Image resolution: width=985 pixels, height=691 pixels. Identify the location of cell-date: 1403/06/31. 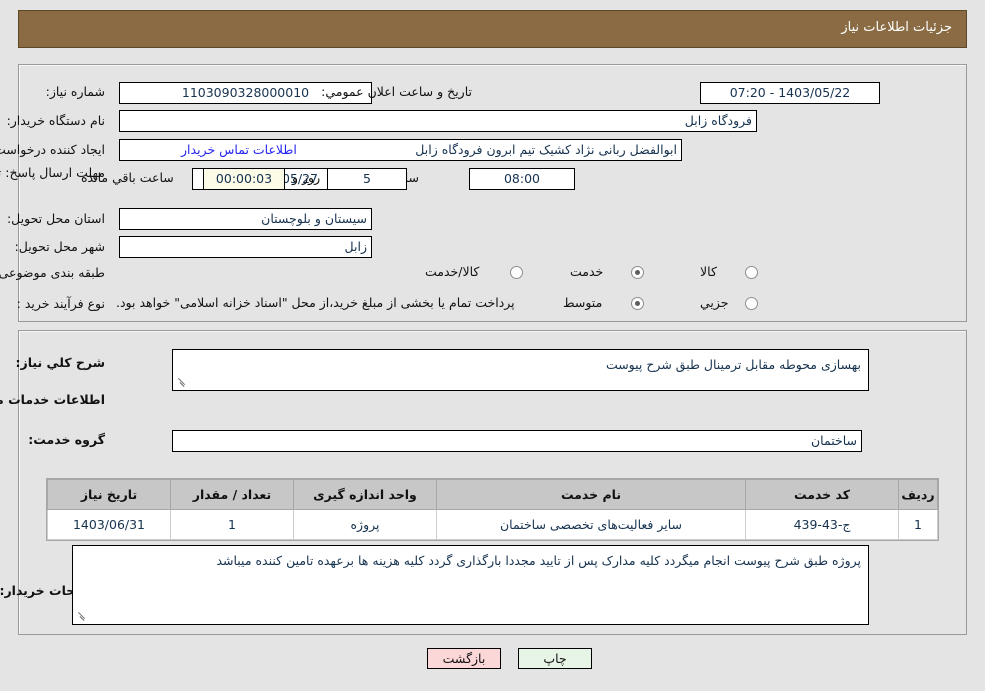
(109, 524).